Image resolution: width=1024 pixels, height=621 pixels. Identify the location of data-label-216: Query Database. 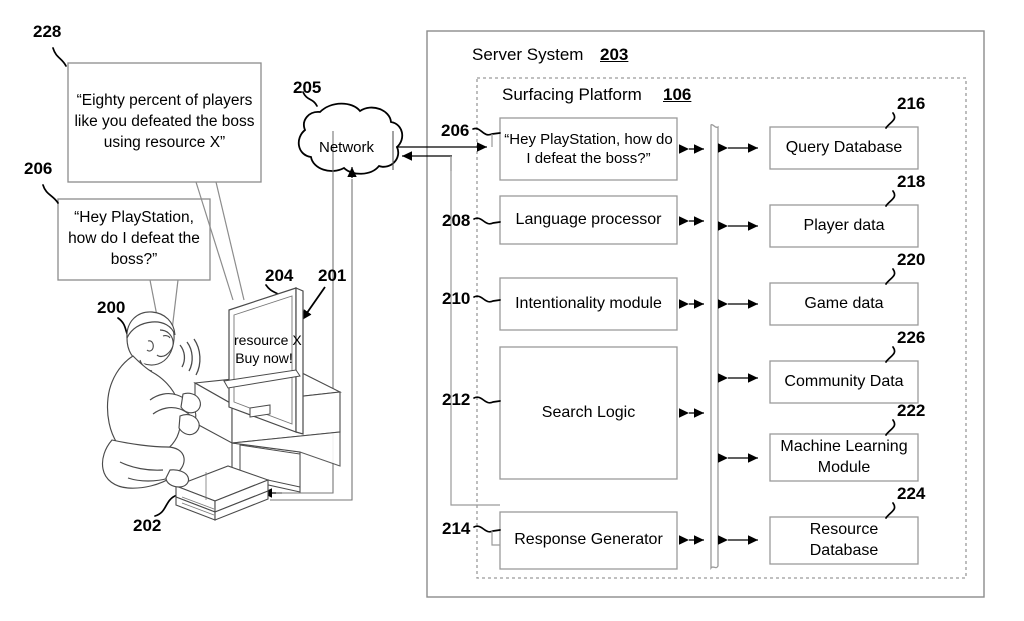
(844, 147).